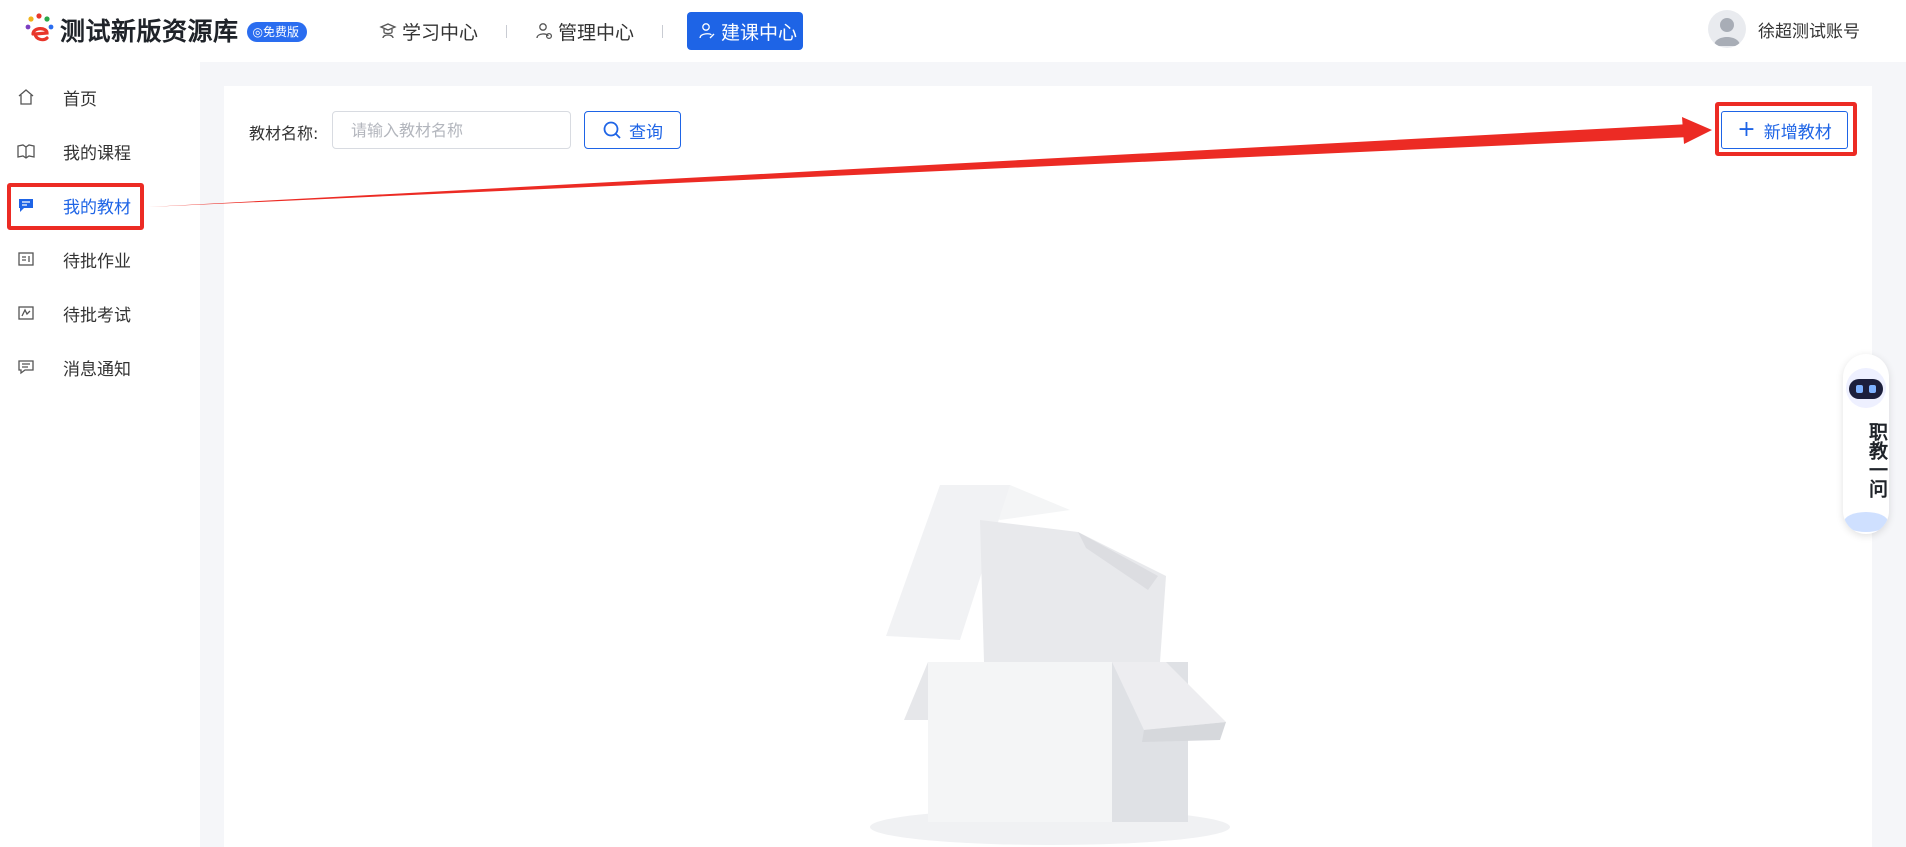 The image size is (1906, 847). I want to click on logo: 测试新版资源库 ◎免费版, so click(165, 30).